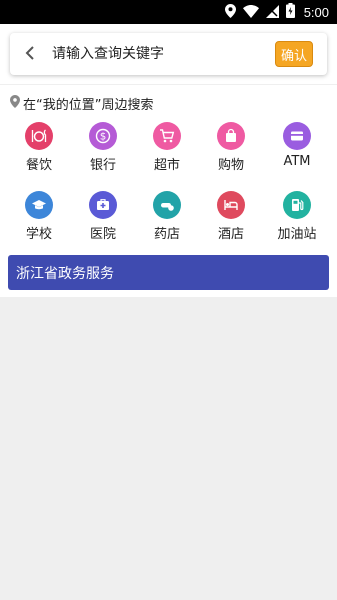 This screenshot has width=337, height=600. I want to click on category-label: 医院, so click(102, 234).